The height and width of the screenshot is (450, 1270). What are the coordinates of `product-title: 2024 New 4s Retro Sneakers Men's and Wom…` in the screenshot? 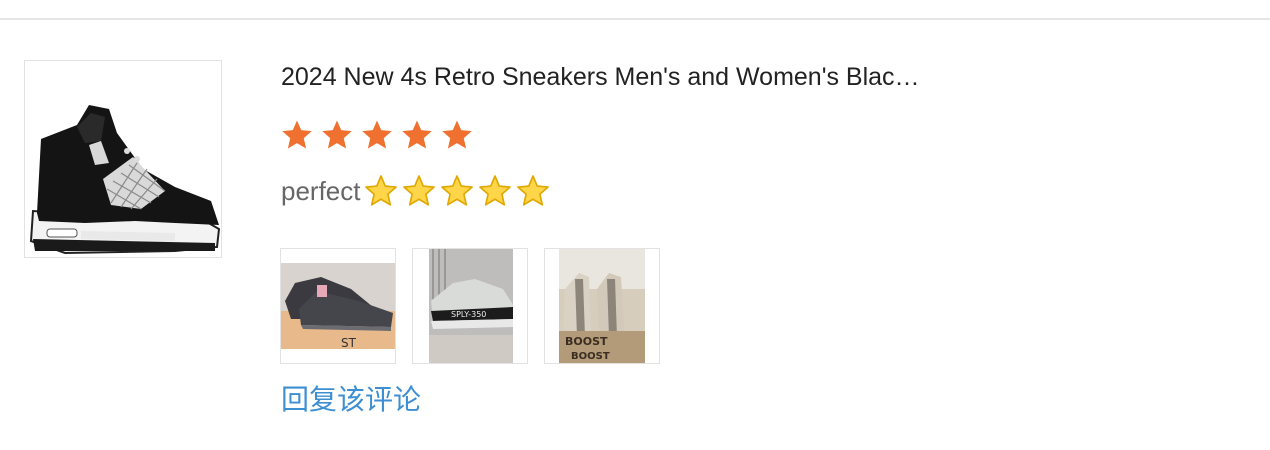 It's located at (631, 77).